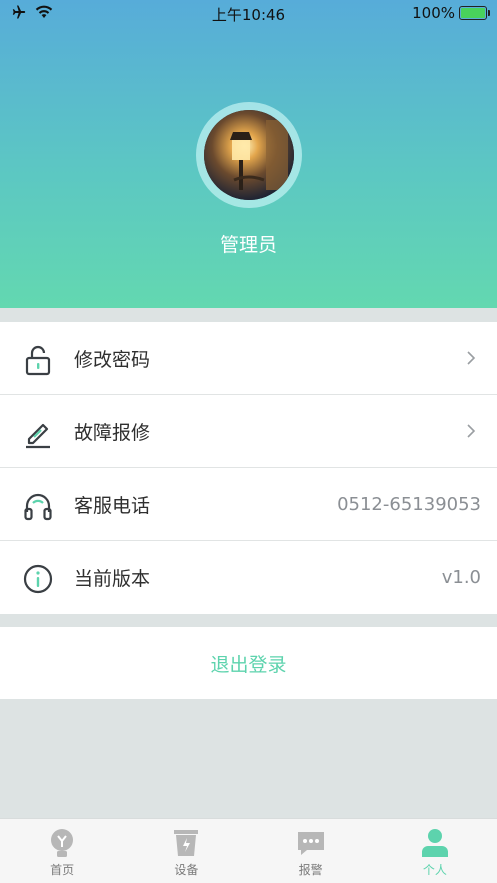  I want to click on status-bar: 上午10:46 100%, so click(248, 14).